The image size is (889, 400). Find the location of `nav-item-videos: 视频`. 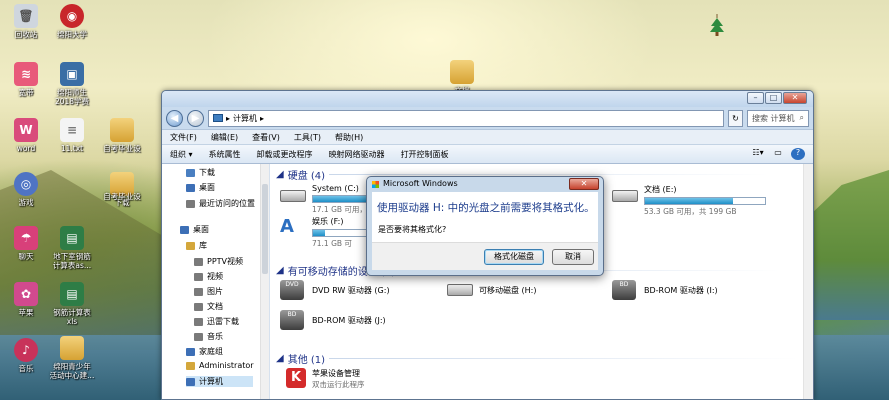

nav-item-videos: 视频 is located at coordinates (208, 276).